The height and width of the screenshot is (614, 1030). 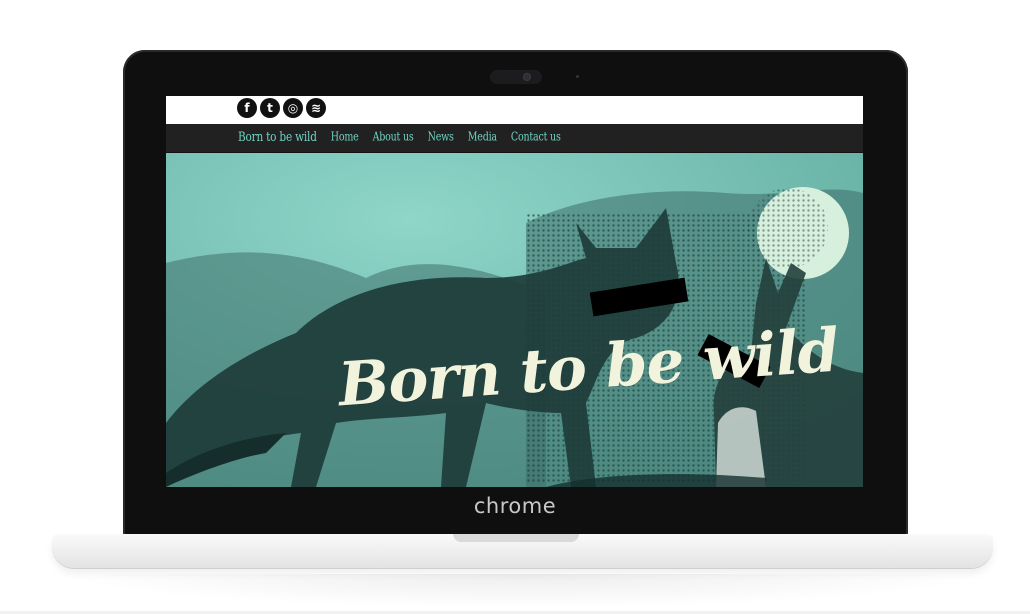 I want to click on spotify-glyph: ≋, so click(x=316, y=108).